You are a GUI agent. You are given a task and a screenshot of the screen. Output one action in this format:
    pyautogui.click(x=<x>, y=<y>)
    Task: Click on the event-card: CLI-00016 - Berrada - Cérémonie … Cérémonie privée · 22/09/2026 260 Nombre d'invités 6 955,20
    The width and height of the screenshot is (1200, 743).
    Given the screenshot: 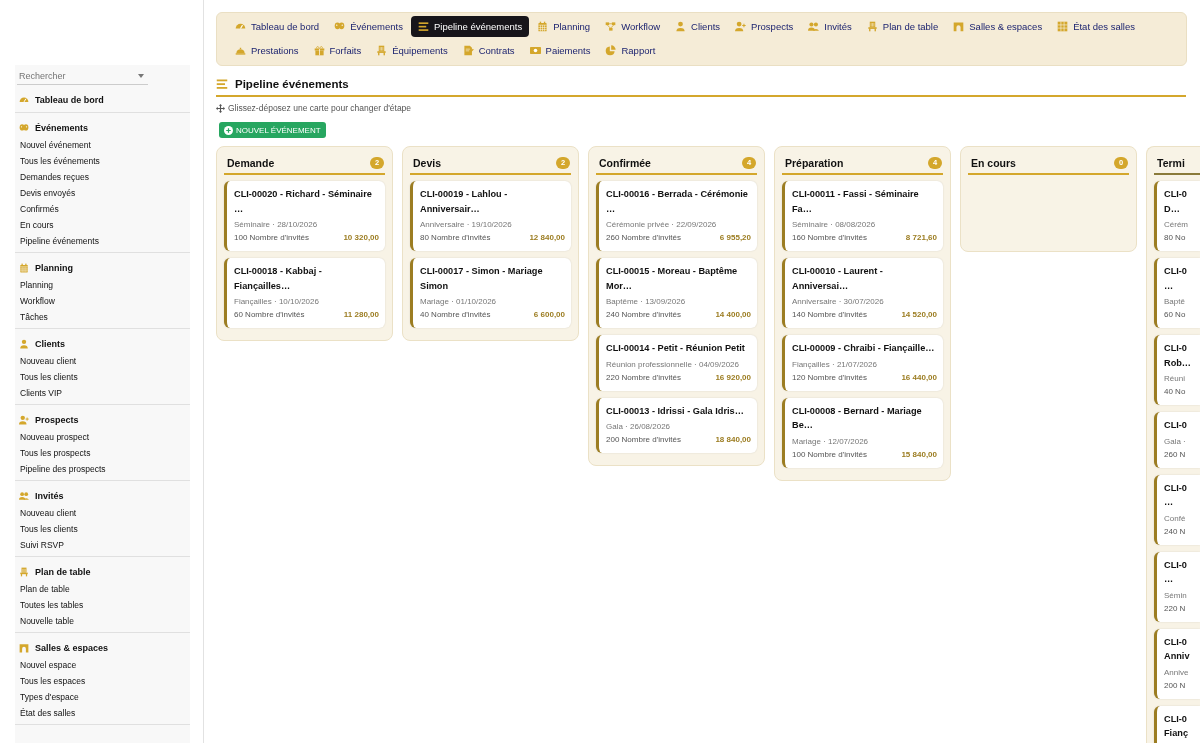 What is the action you would take?
    pyautogui.click(x=676, y=216)
    